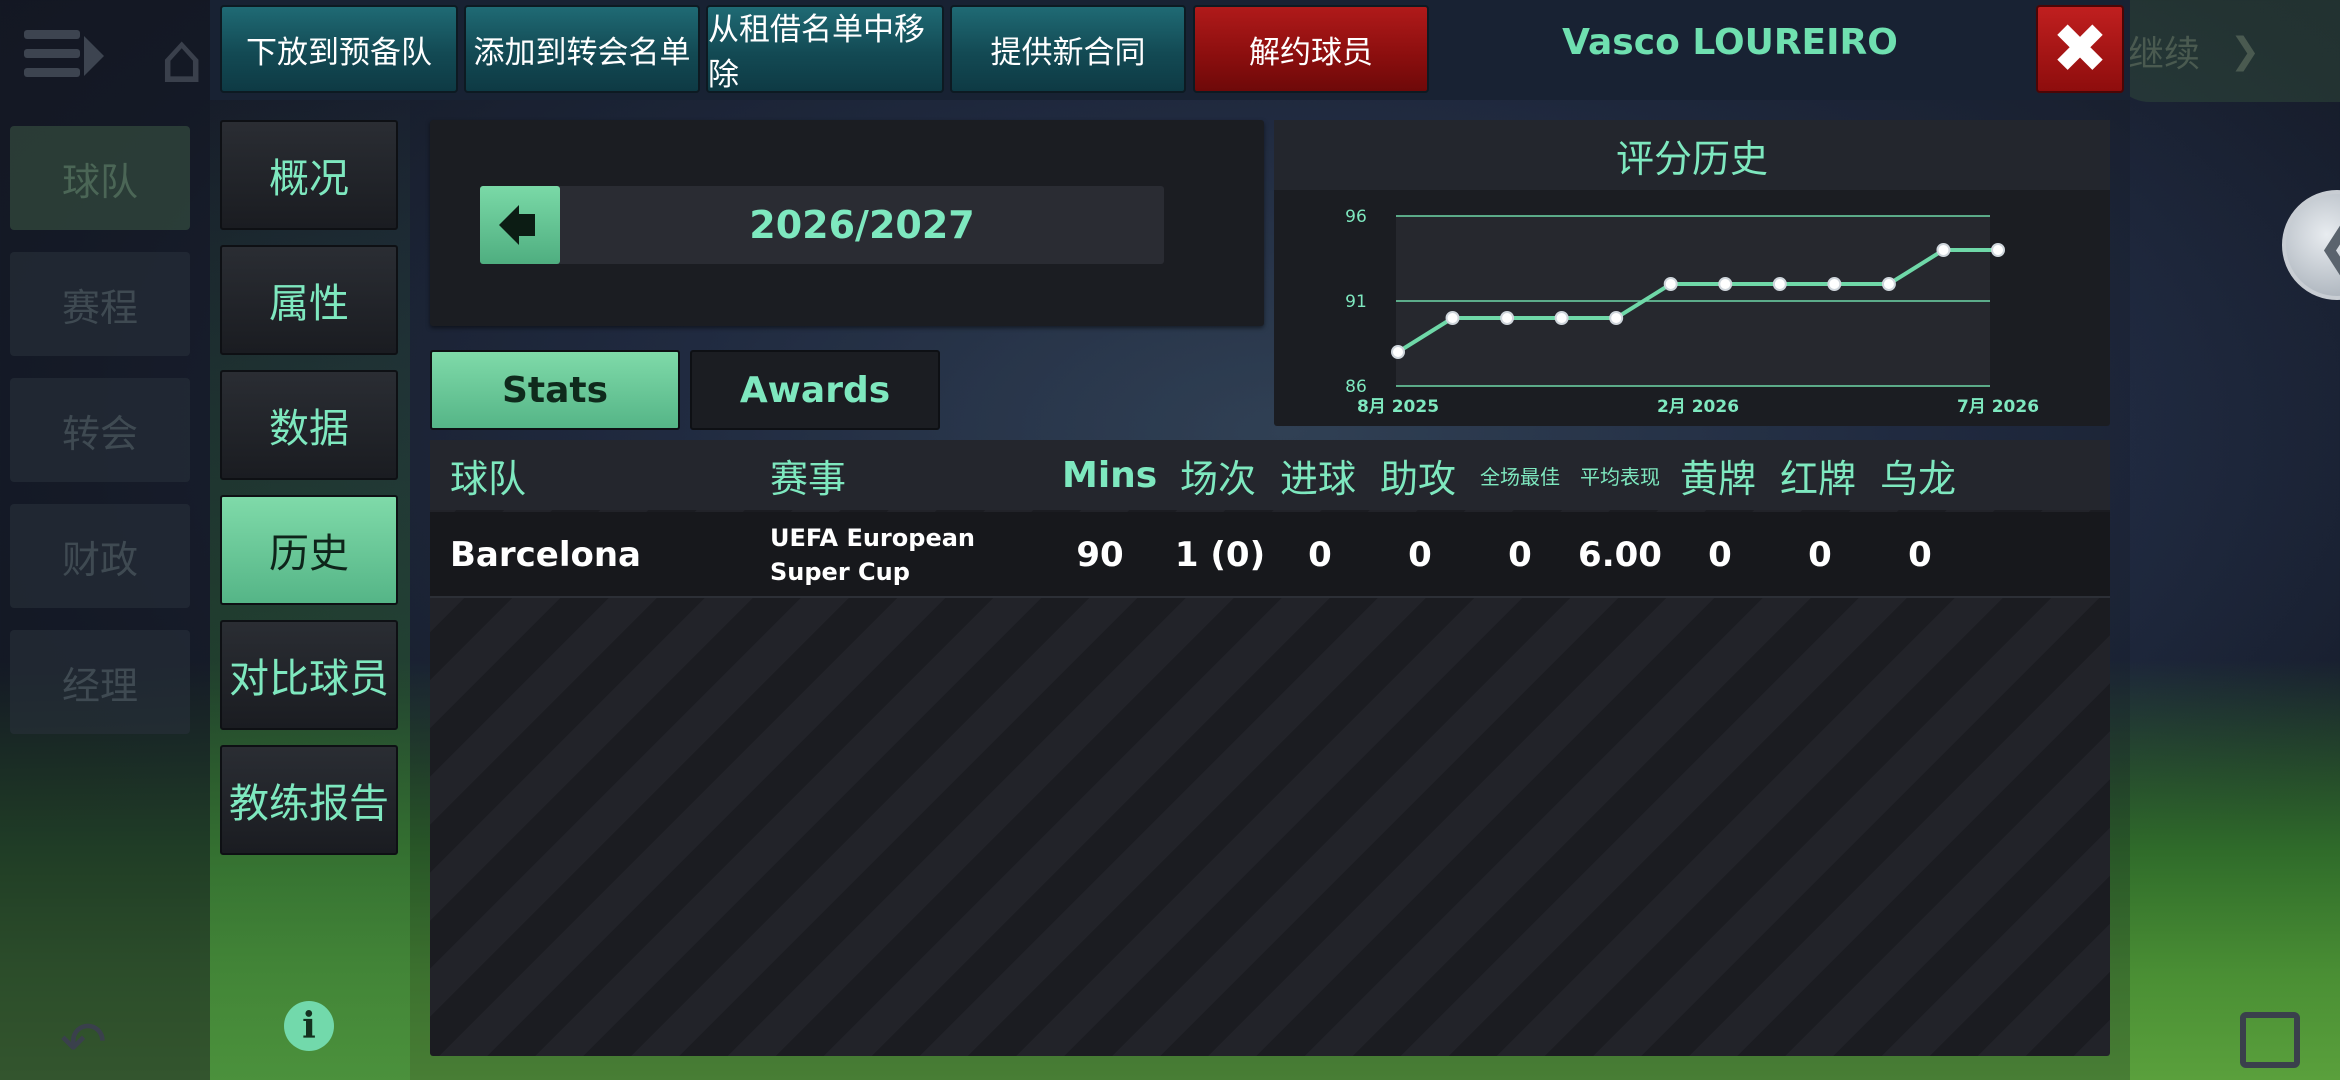 This screenshot has width=2340, height=1080. What do you see at coordinates (1220, 555) in the screenshot?
I see `cell-apps: 1 (0)` at bounding box center [1220, 555].